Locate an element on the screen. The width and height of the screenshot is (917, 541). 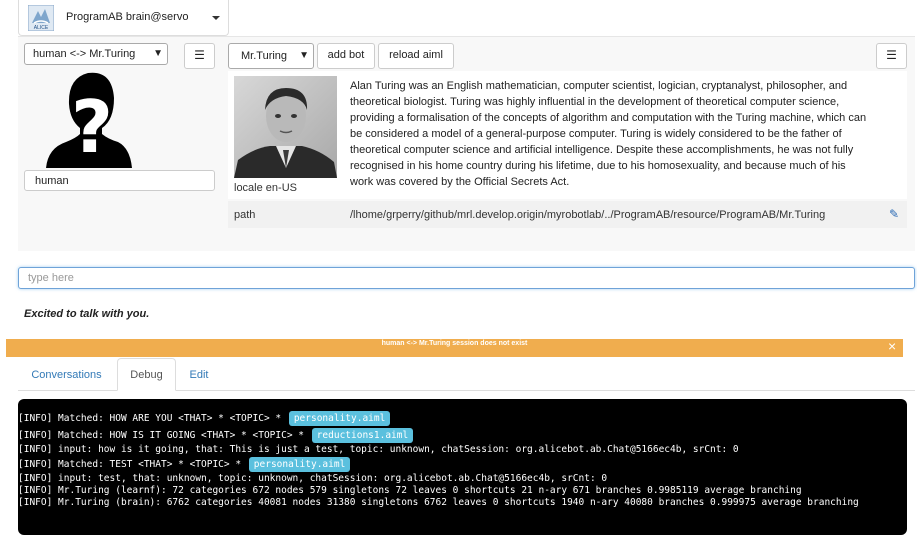
session-select-value: human <-> Mr.Turing is located at coordinates (84, 54).